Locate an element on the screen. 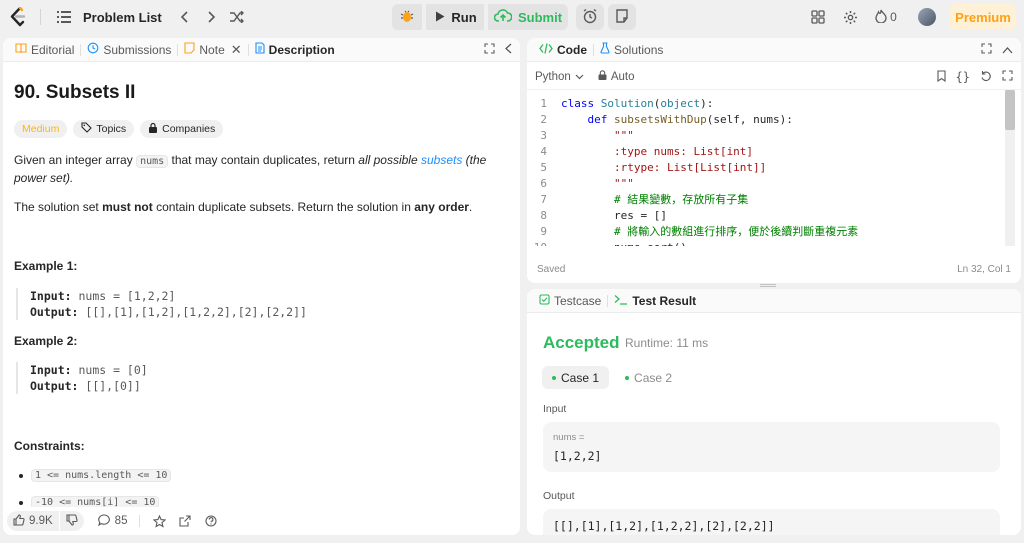  comment-bubble-icon is located at coordinates (104, 521).